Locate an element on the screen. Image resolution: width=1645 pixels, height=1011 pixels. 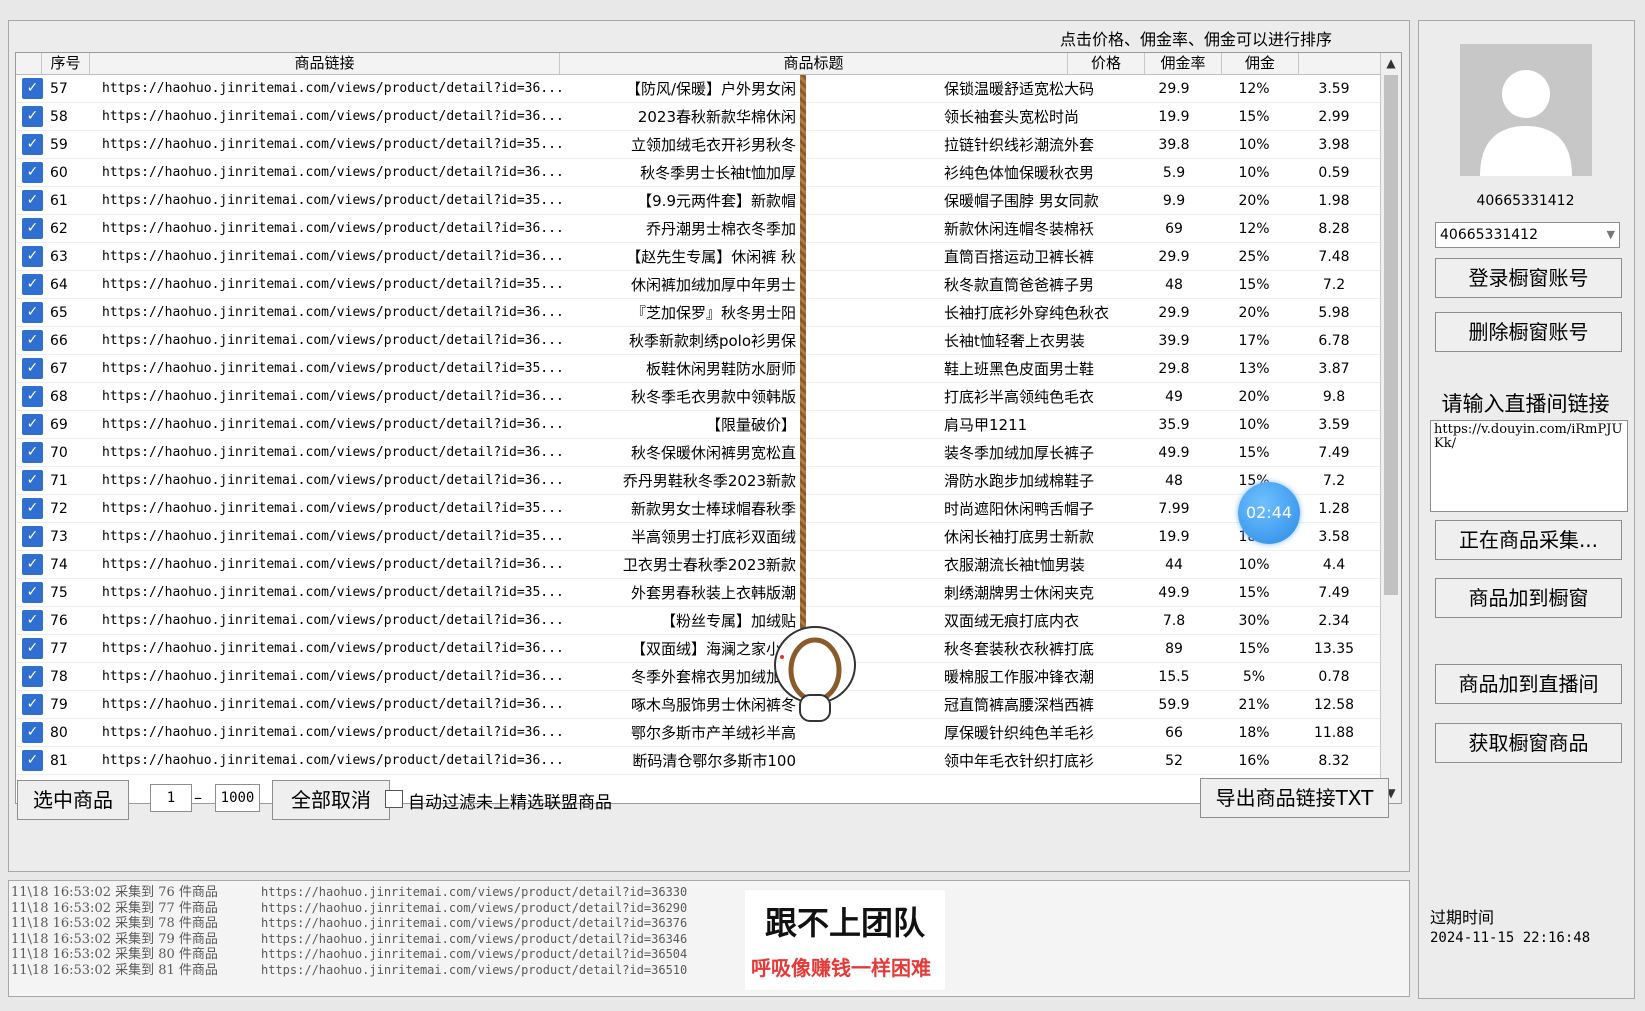
header-commission: 佣金 is located at coordinates (1260, 63).